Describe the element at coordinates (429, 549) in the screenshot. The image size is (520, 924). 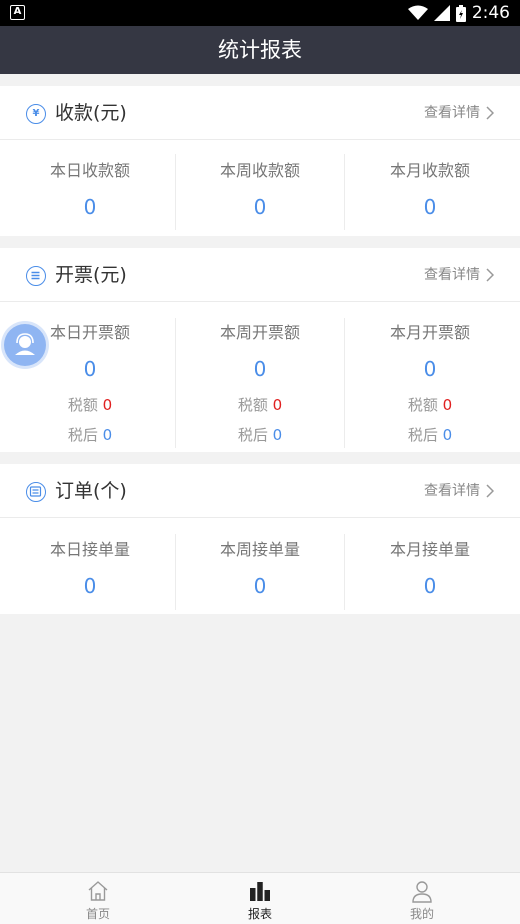
I see `stat-label: 本月接单量` at that location.